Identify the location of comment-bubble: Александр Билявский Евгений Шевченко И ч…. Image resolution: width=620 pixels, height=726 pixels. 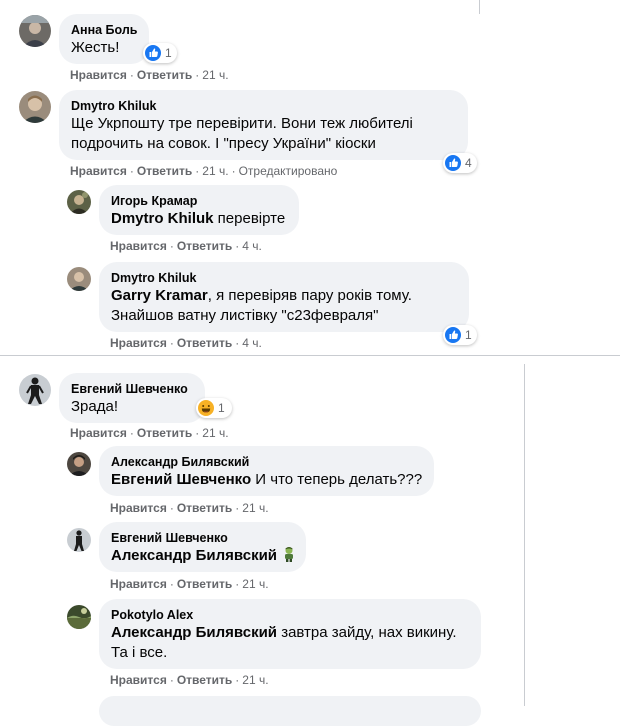
(266, 471).